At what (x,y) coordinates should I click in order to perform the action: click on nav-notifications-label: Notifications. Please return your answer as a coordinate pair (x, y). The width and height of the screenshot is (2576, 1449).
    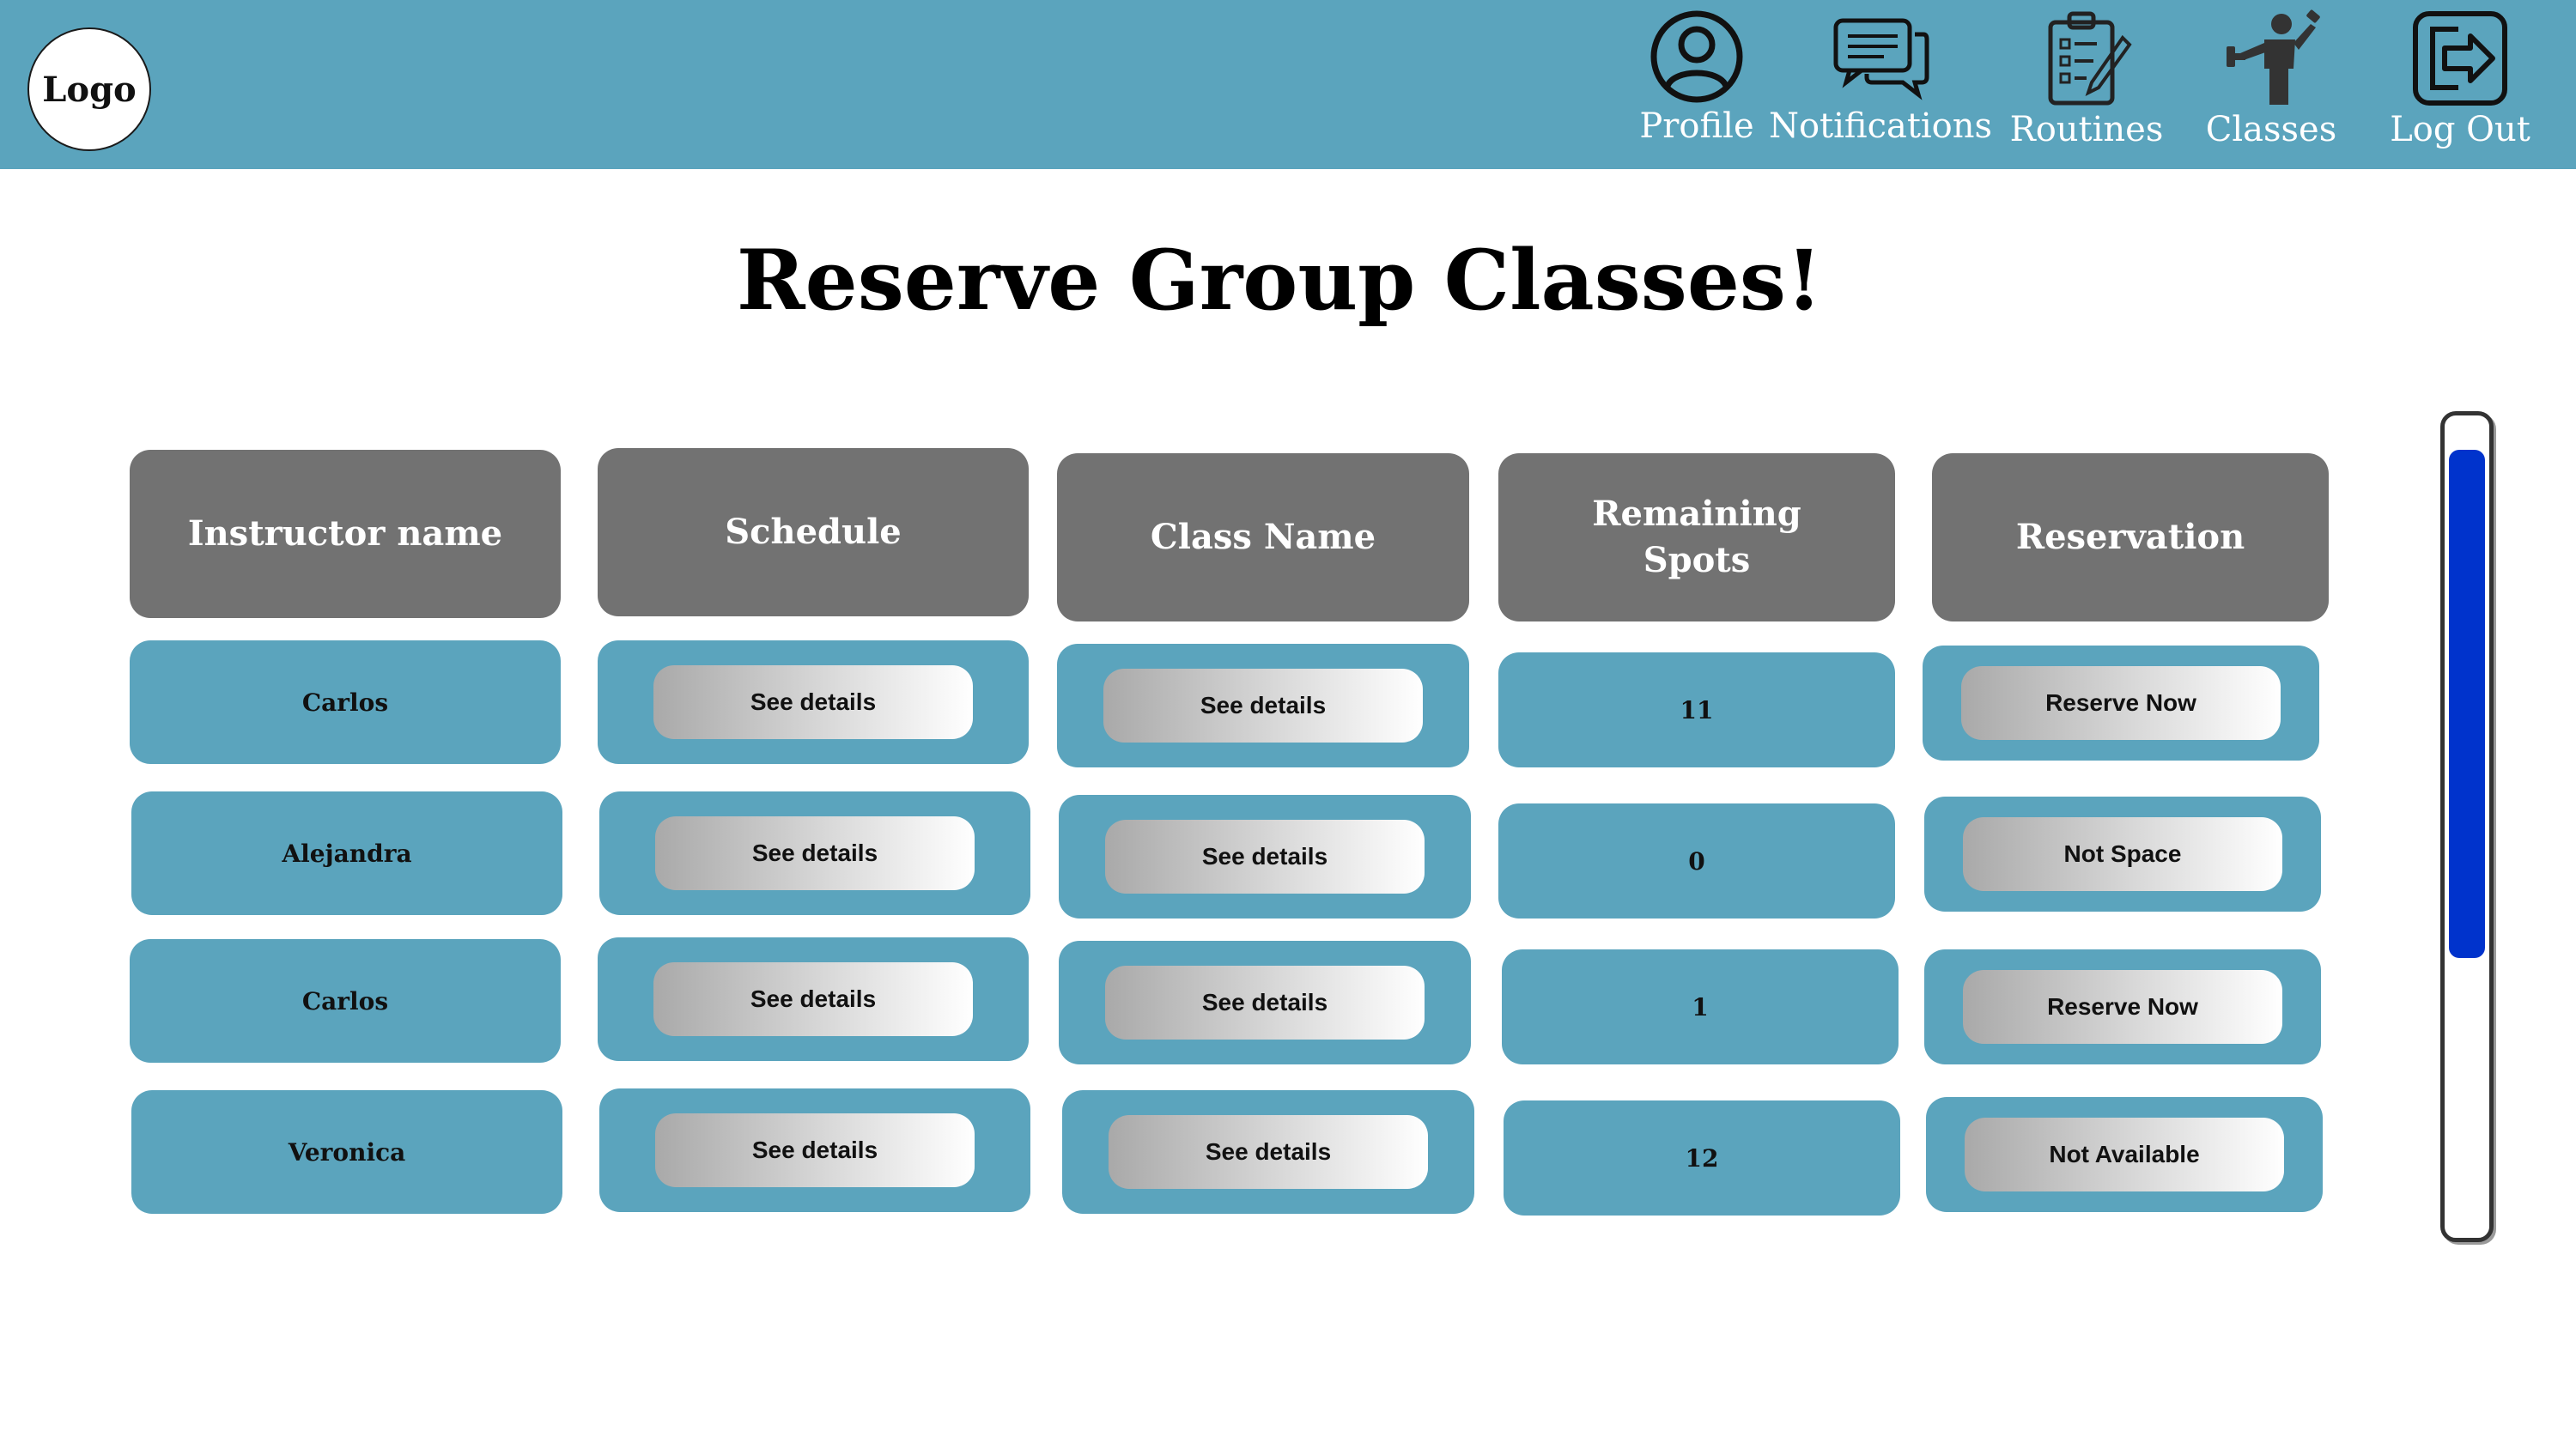
    Looking at the image, I should click on (1880, 126).